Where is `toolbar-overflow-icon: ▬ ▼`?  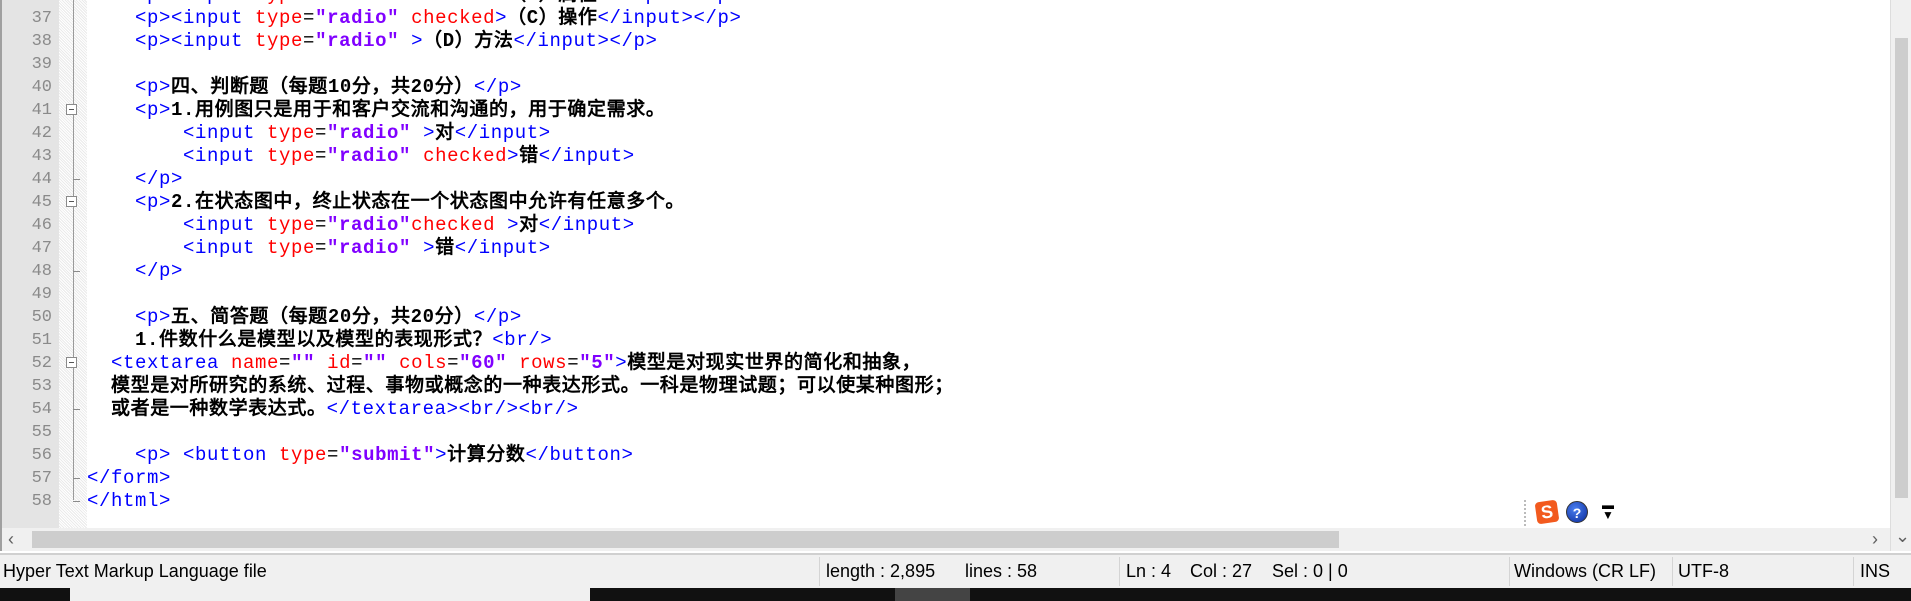
toolbar-overflow-icon: ▬ ▼ is located at coordinates (1608, 510).